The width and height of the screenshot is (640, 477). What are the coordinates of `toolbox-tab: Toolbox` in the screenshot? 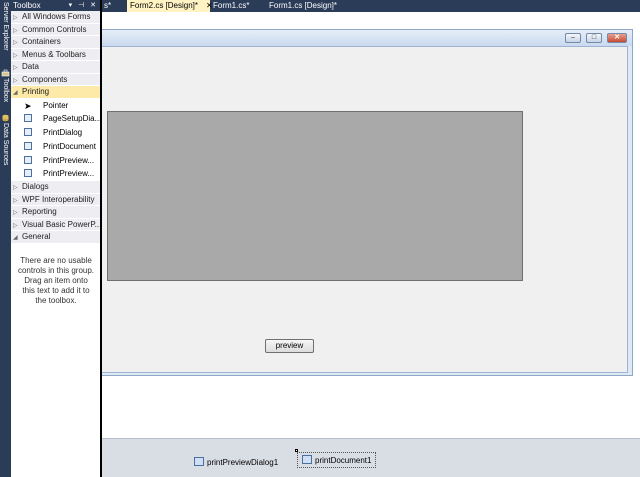 It's located at (5, 85).